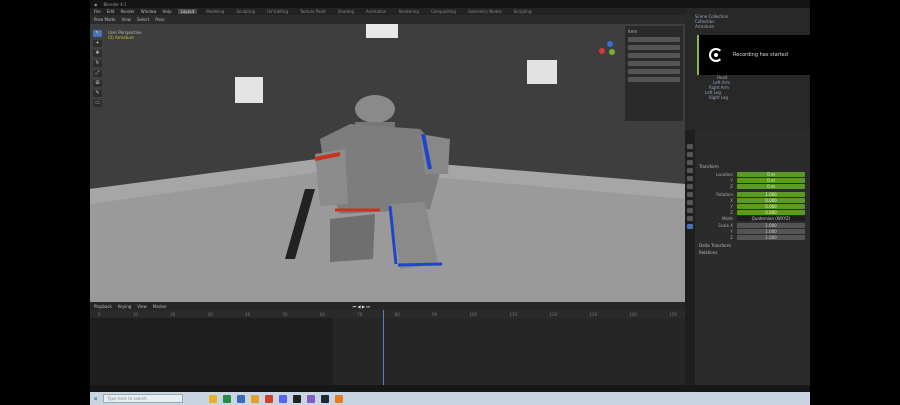 The height and width of the screenshot is (405, 900). What do you see at coordinates (104, 19) in the screenshot?
I see `mode-select: Pose Mode` at bounding box center [104, 19].